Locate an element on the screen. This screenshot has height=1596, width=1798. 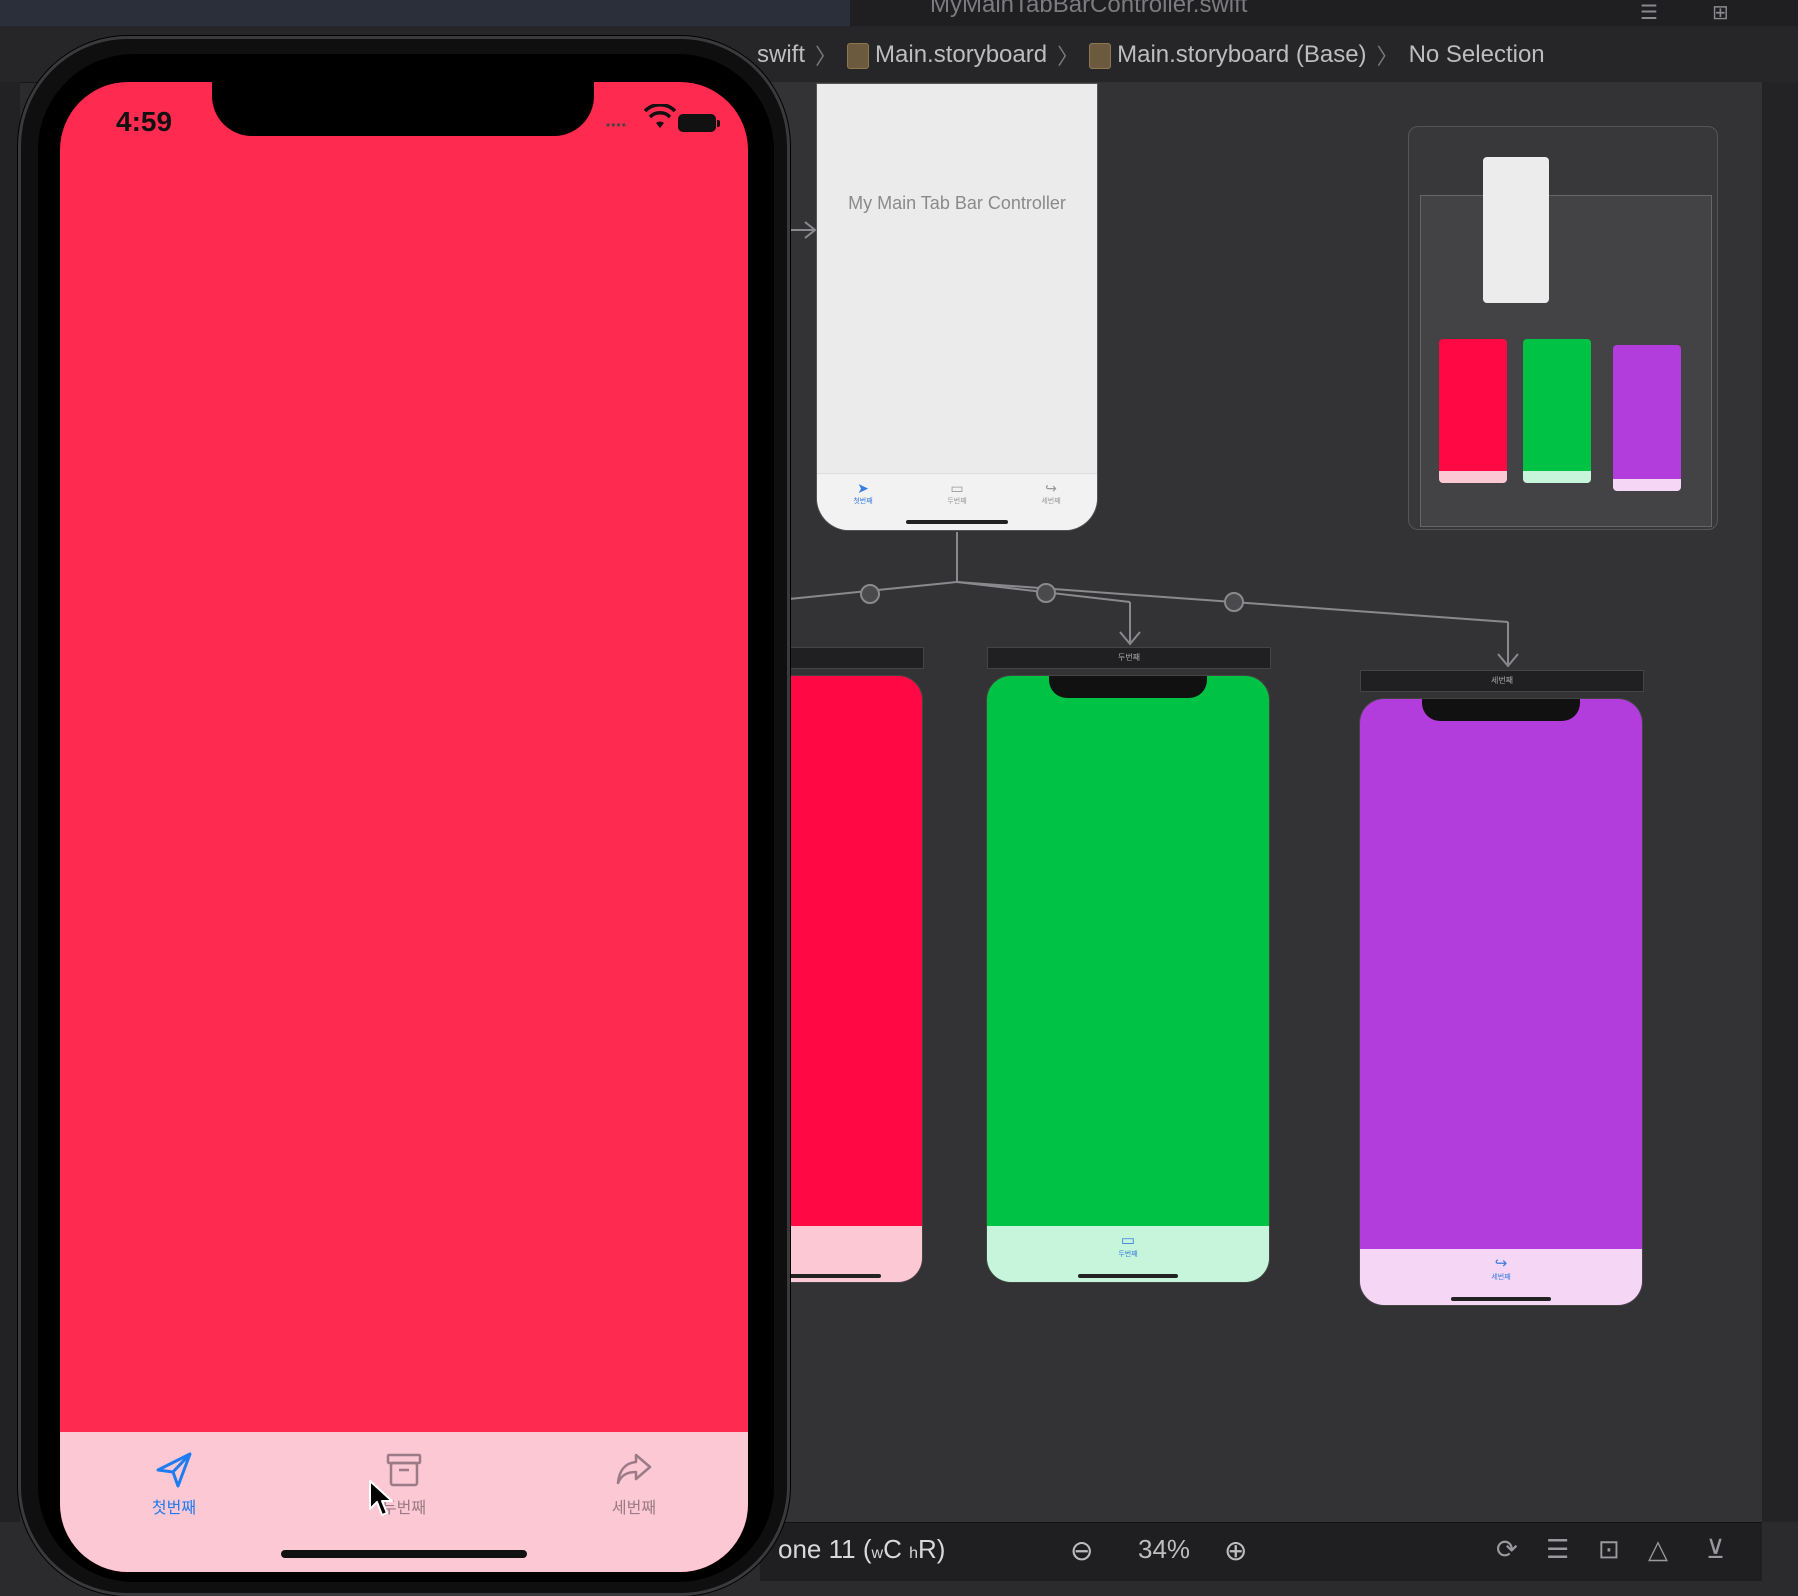
scene-tab-item: ↪ 세번째 is located at coordinates (1501, 1268).